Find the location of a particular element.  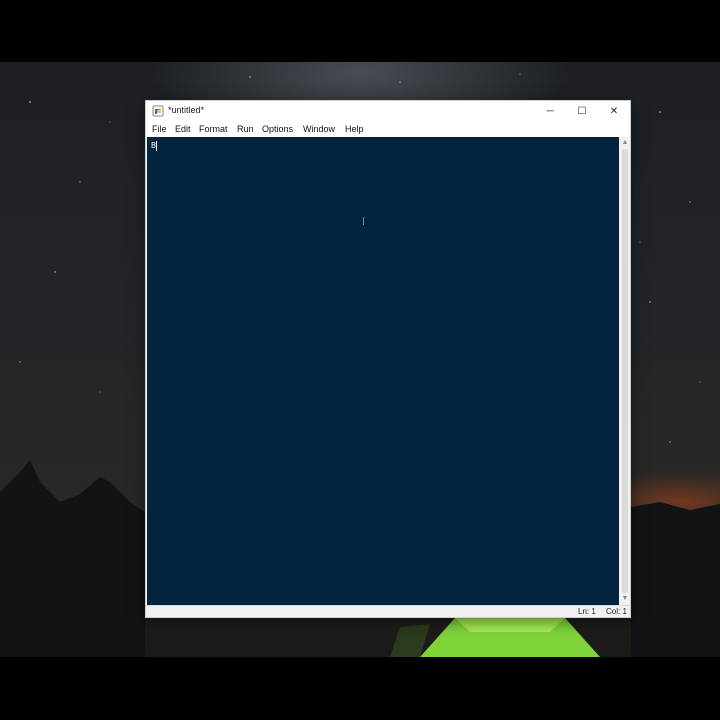

python-idle-icon is located at coordinates (158, 111).